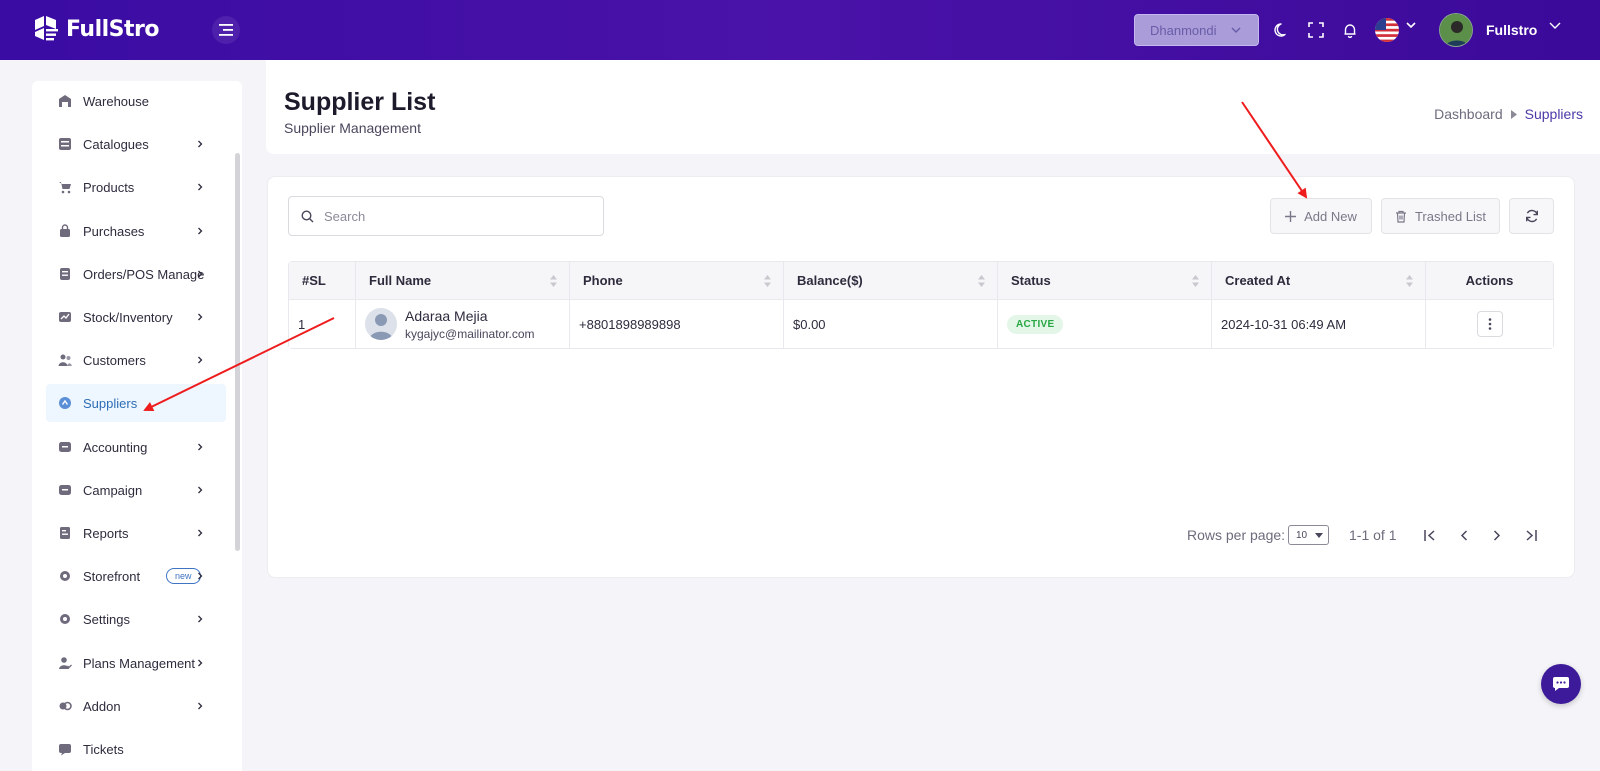 The width and height of the screenshot is (1600, 771). What do you see at coordinates (1183, 30) in the screenshot?
I see `branch-select-value: Dhanmondi` at bounding box center [1183, 30].